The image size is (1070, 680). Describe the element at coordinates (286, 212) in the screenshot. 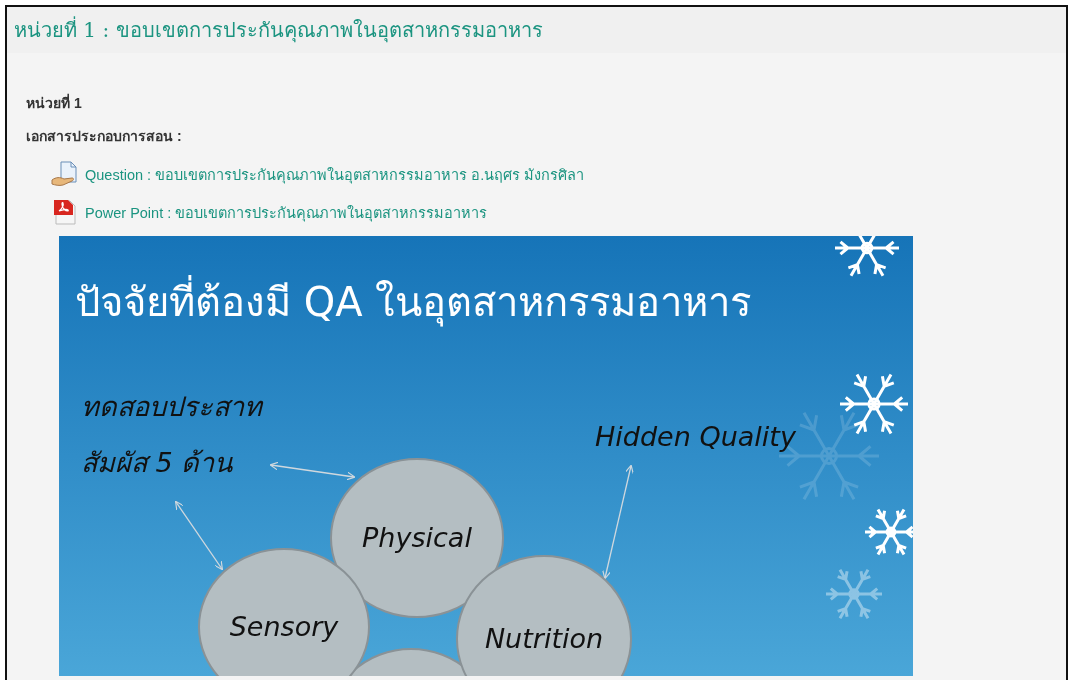

I see `resource-link: Power Point : ขอบเขตการประกันคุณภาพในอุตสาหกรรมอาหาร` at that location.